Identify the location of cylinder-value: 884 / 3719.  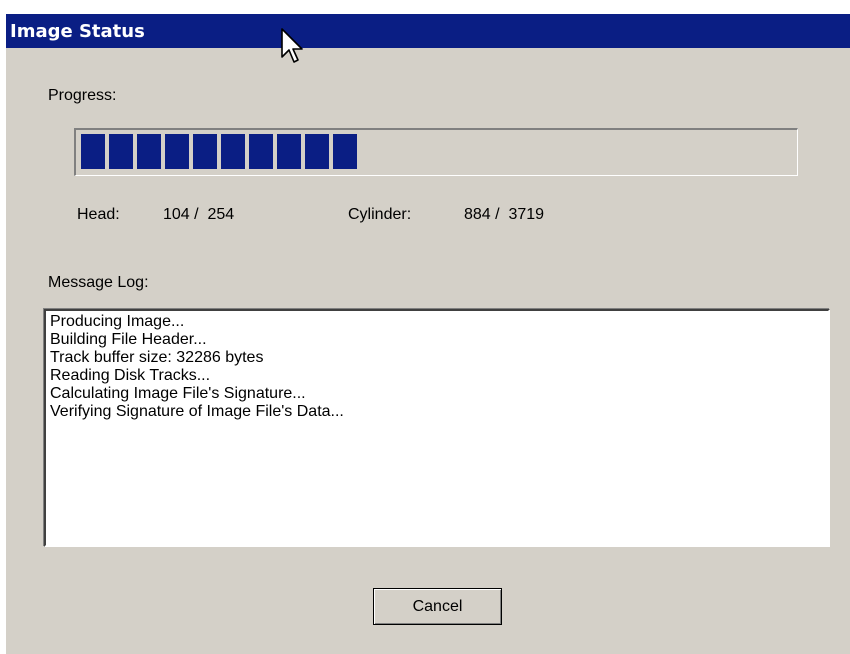
(504, 214).